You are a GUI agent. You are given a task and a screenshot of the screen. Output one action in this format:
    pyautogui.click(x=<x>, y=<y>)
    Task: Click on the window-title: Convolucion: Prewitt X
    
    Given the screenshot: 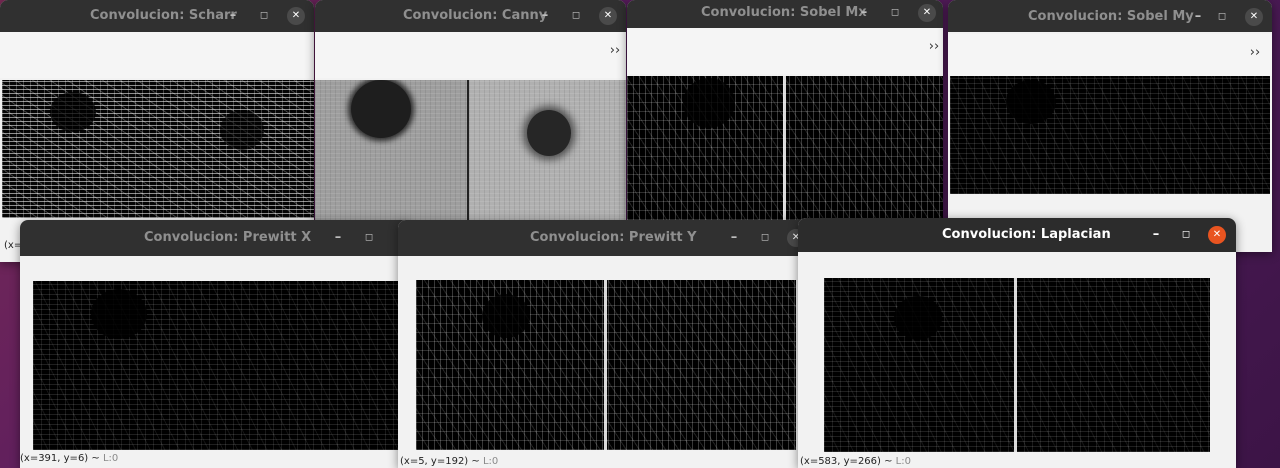 What is the action you would take?
    pyautogui.click(x=228, y=237)
    